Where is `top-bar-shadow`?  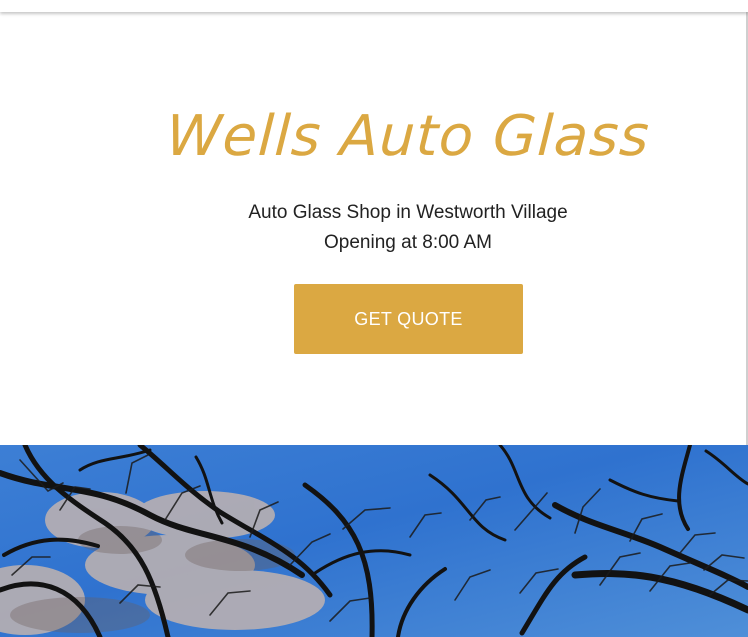 top-bar-shadow is located at coordinates (374, 6).